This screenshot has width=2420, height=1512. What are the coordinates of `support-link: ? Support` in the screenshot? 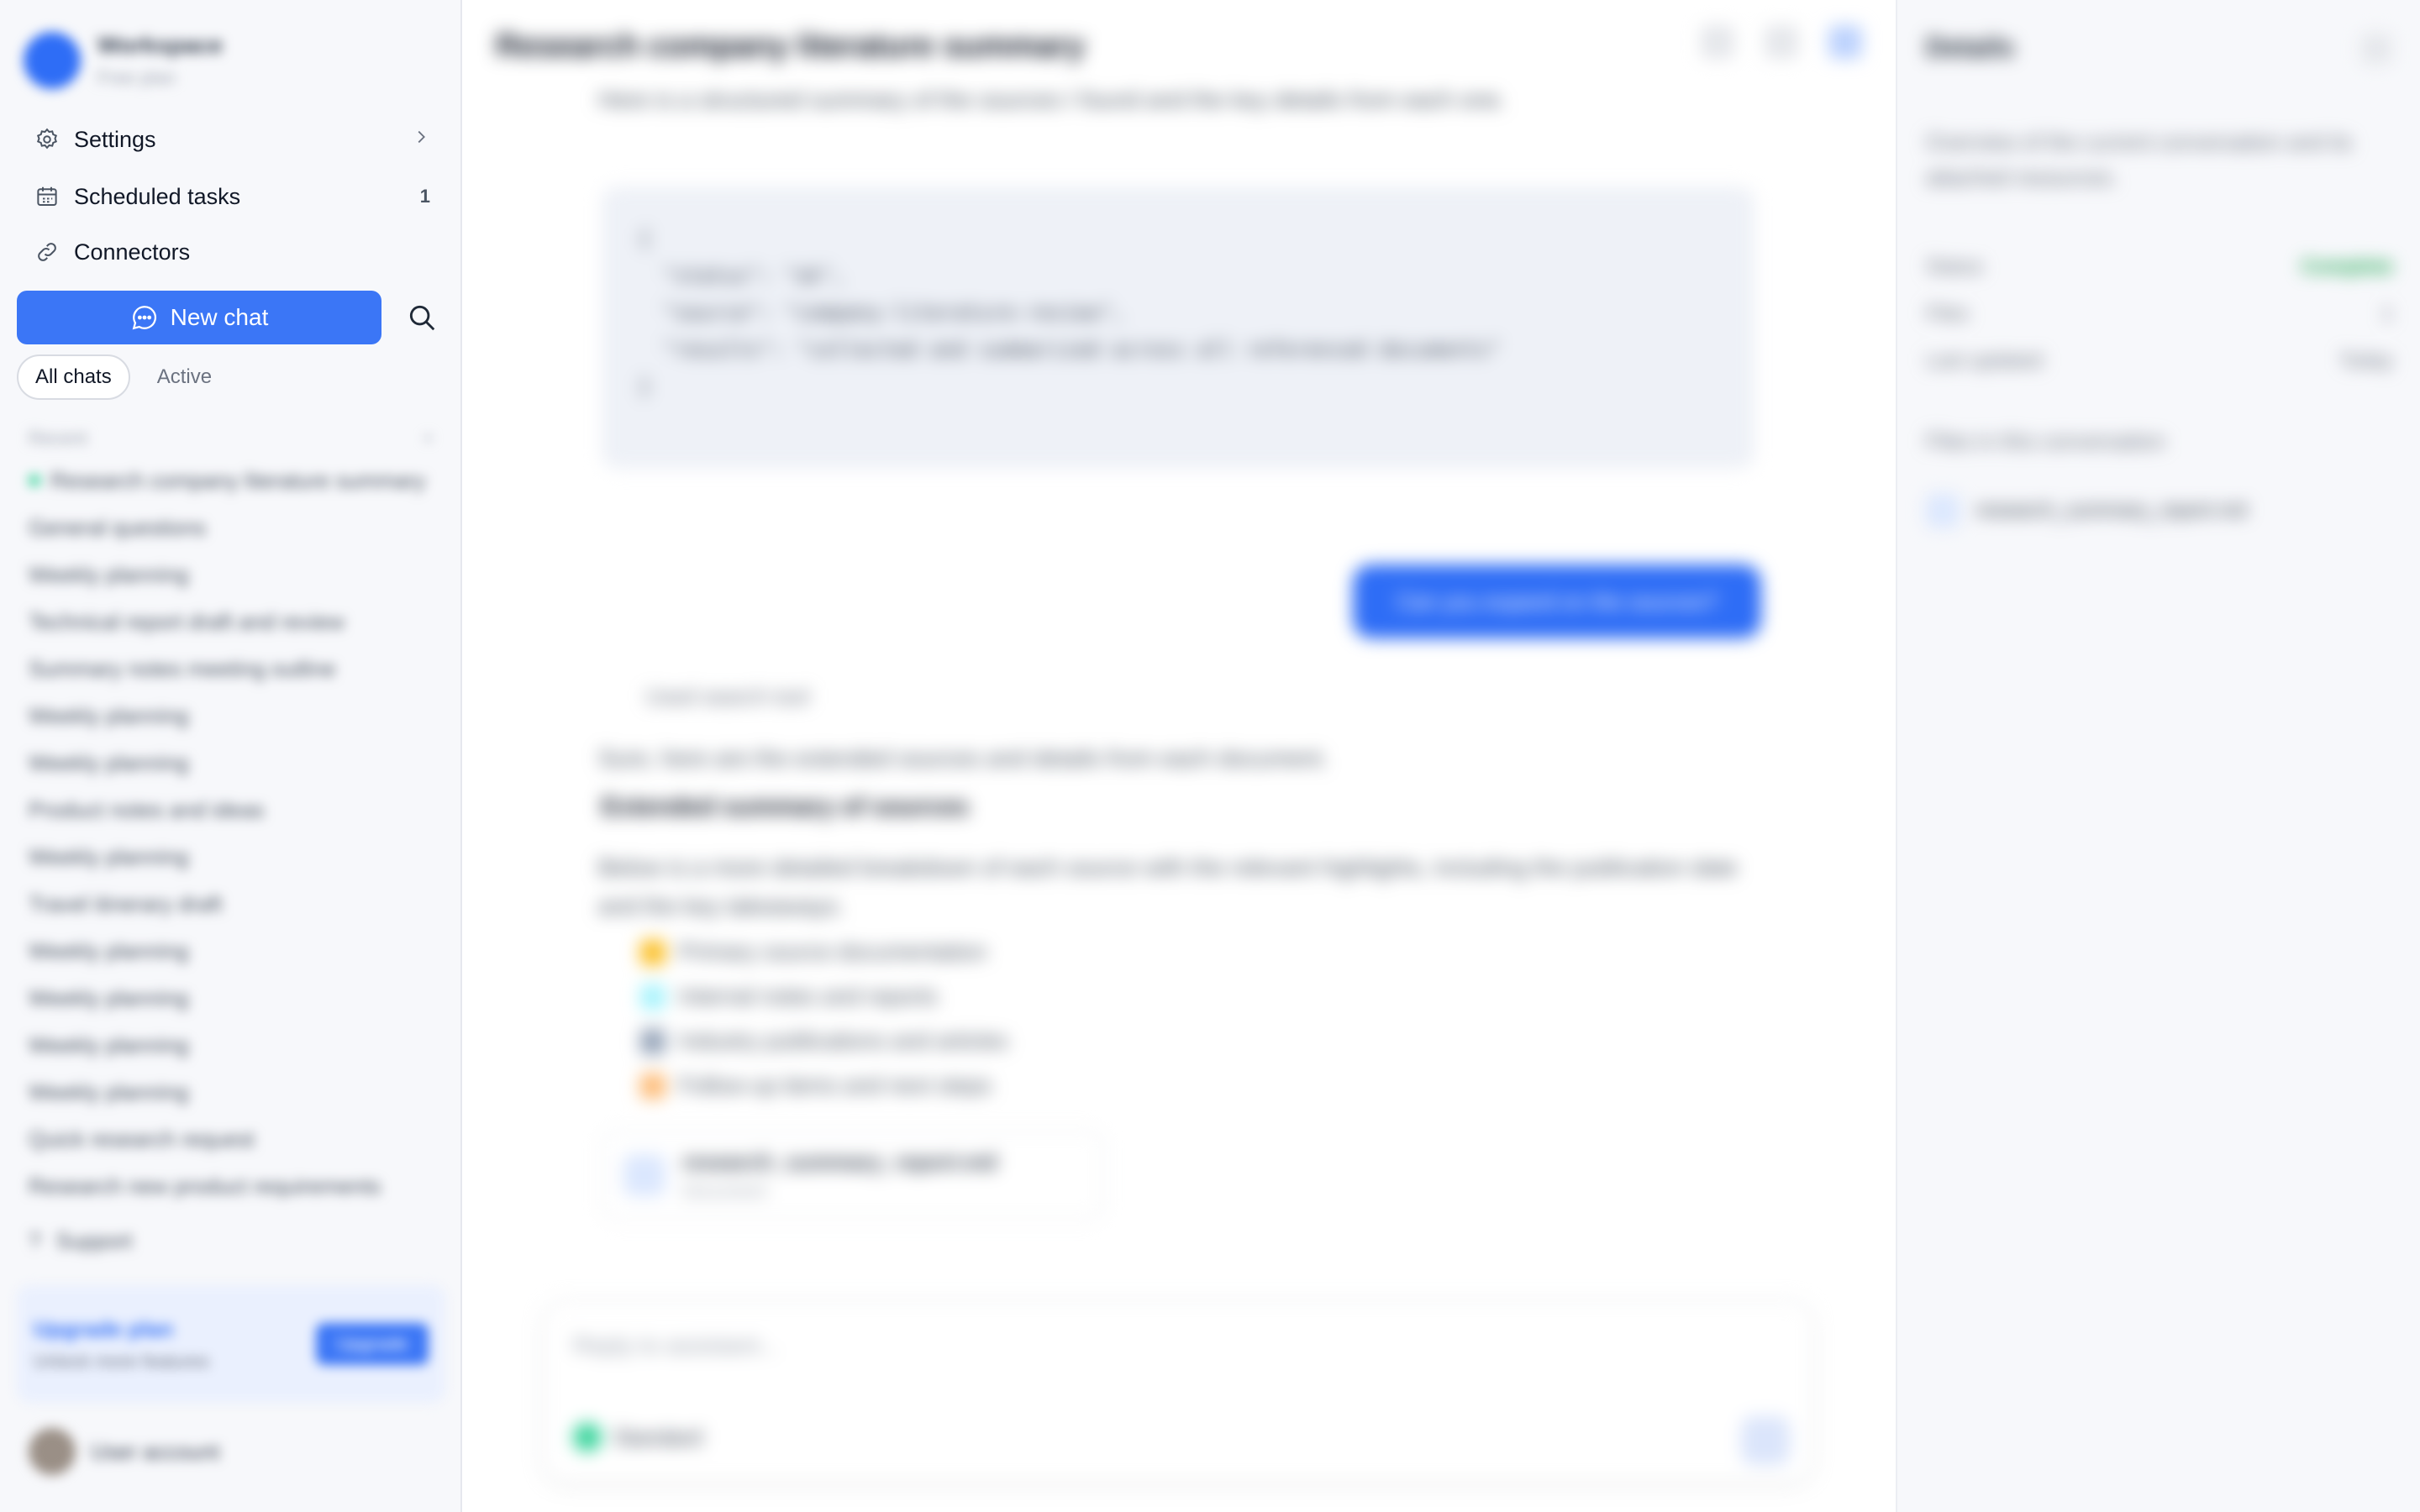 It's located at (81, 1241).